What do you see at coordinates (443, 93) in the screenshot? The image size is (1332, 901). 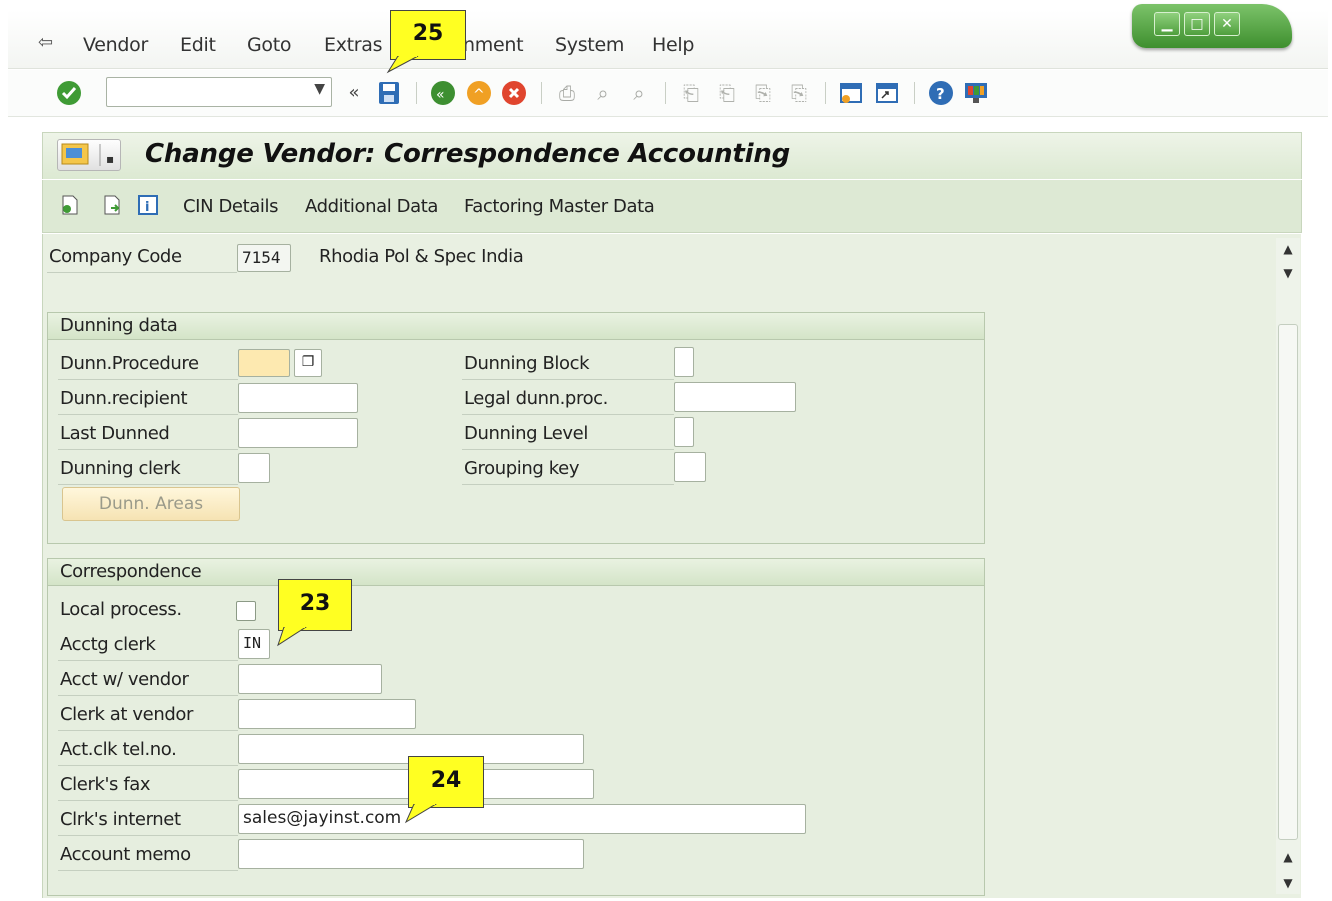 I see `back-green-icon: «` at bounding box center [443, 93].